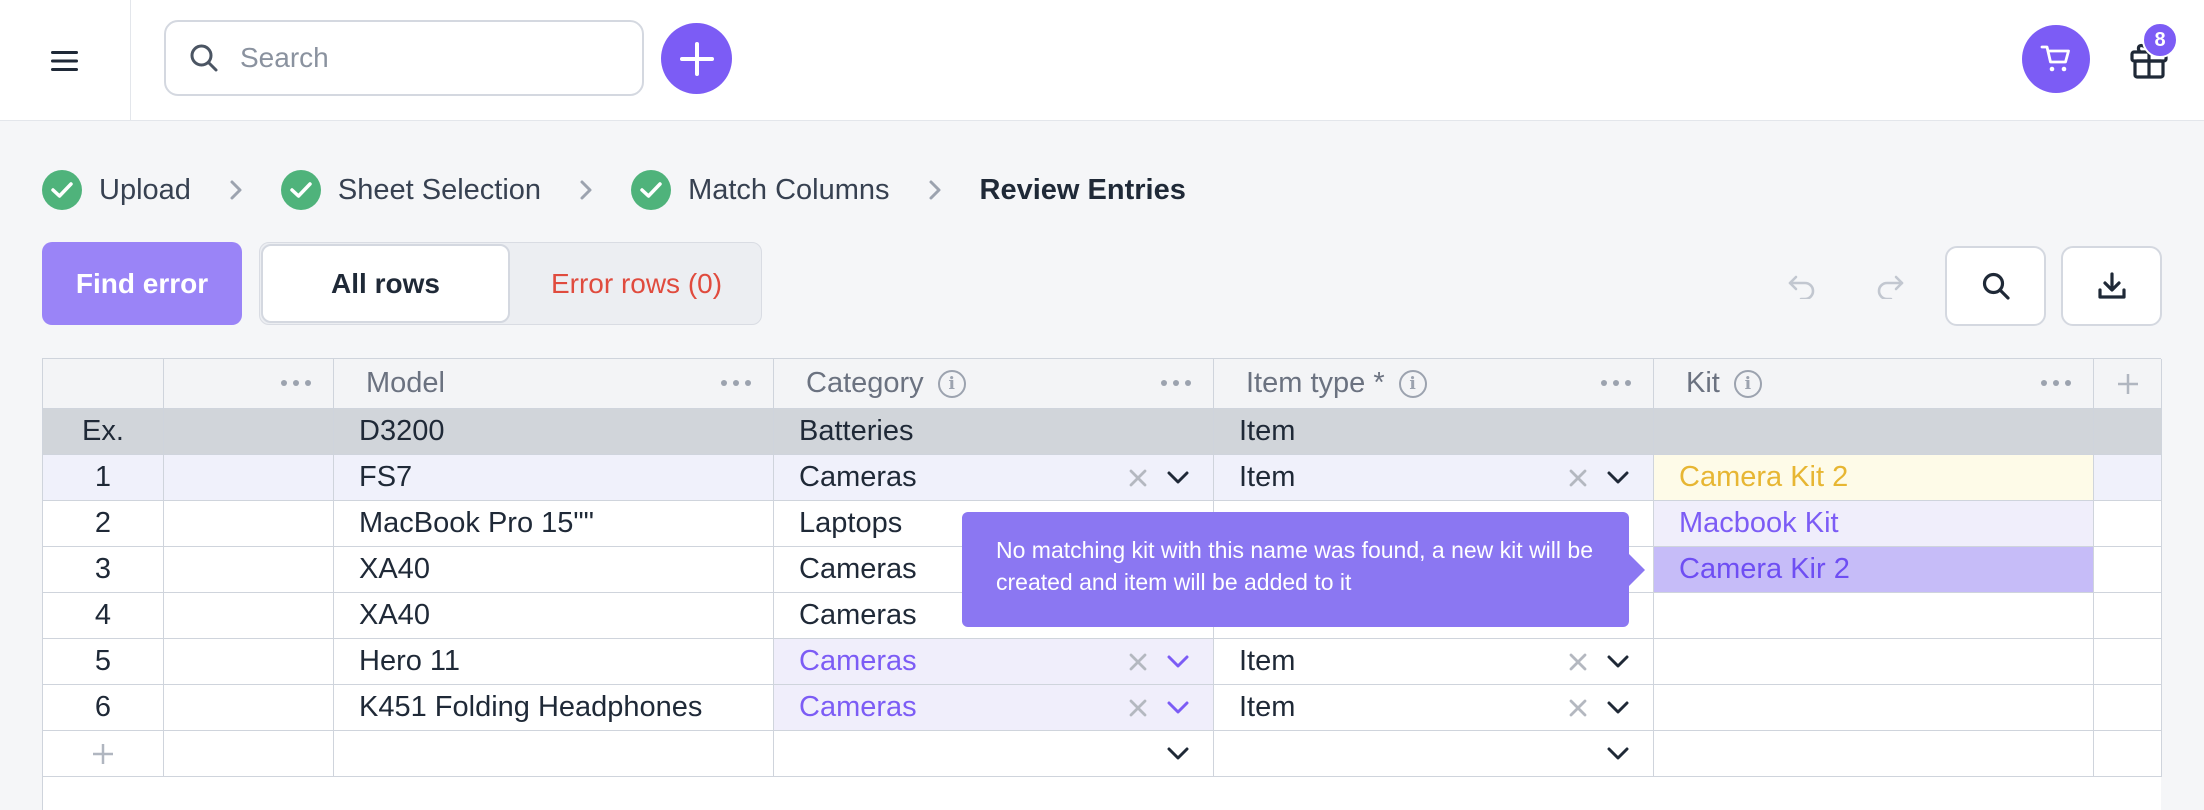  Describe the element at coordinates (2056, 59) in the screenshot. I see `cart-button` at that location.